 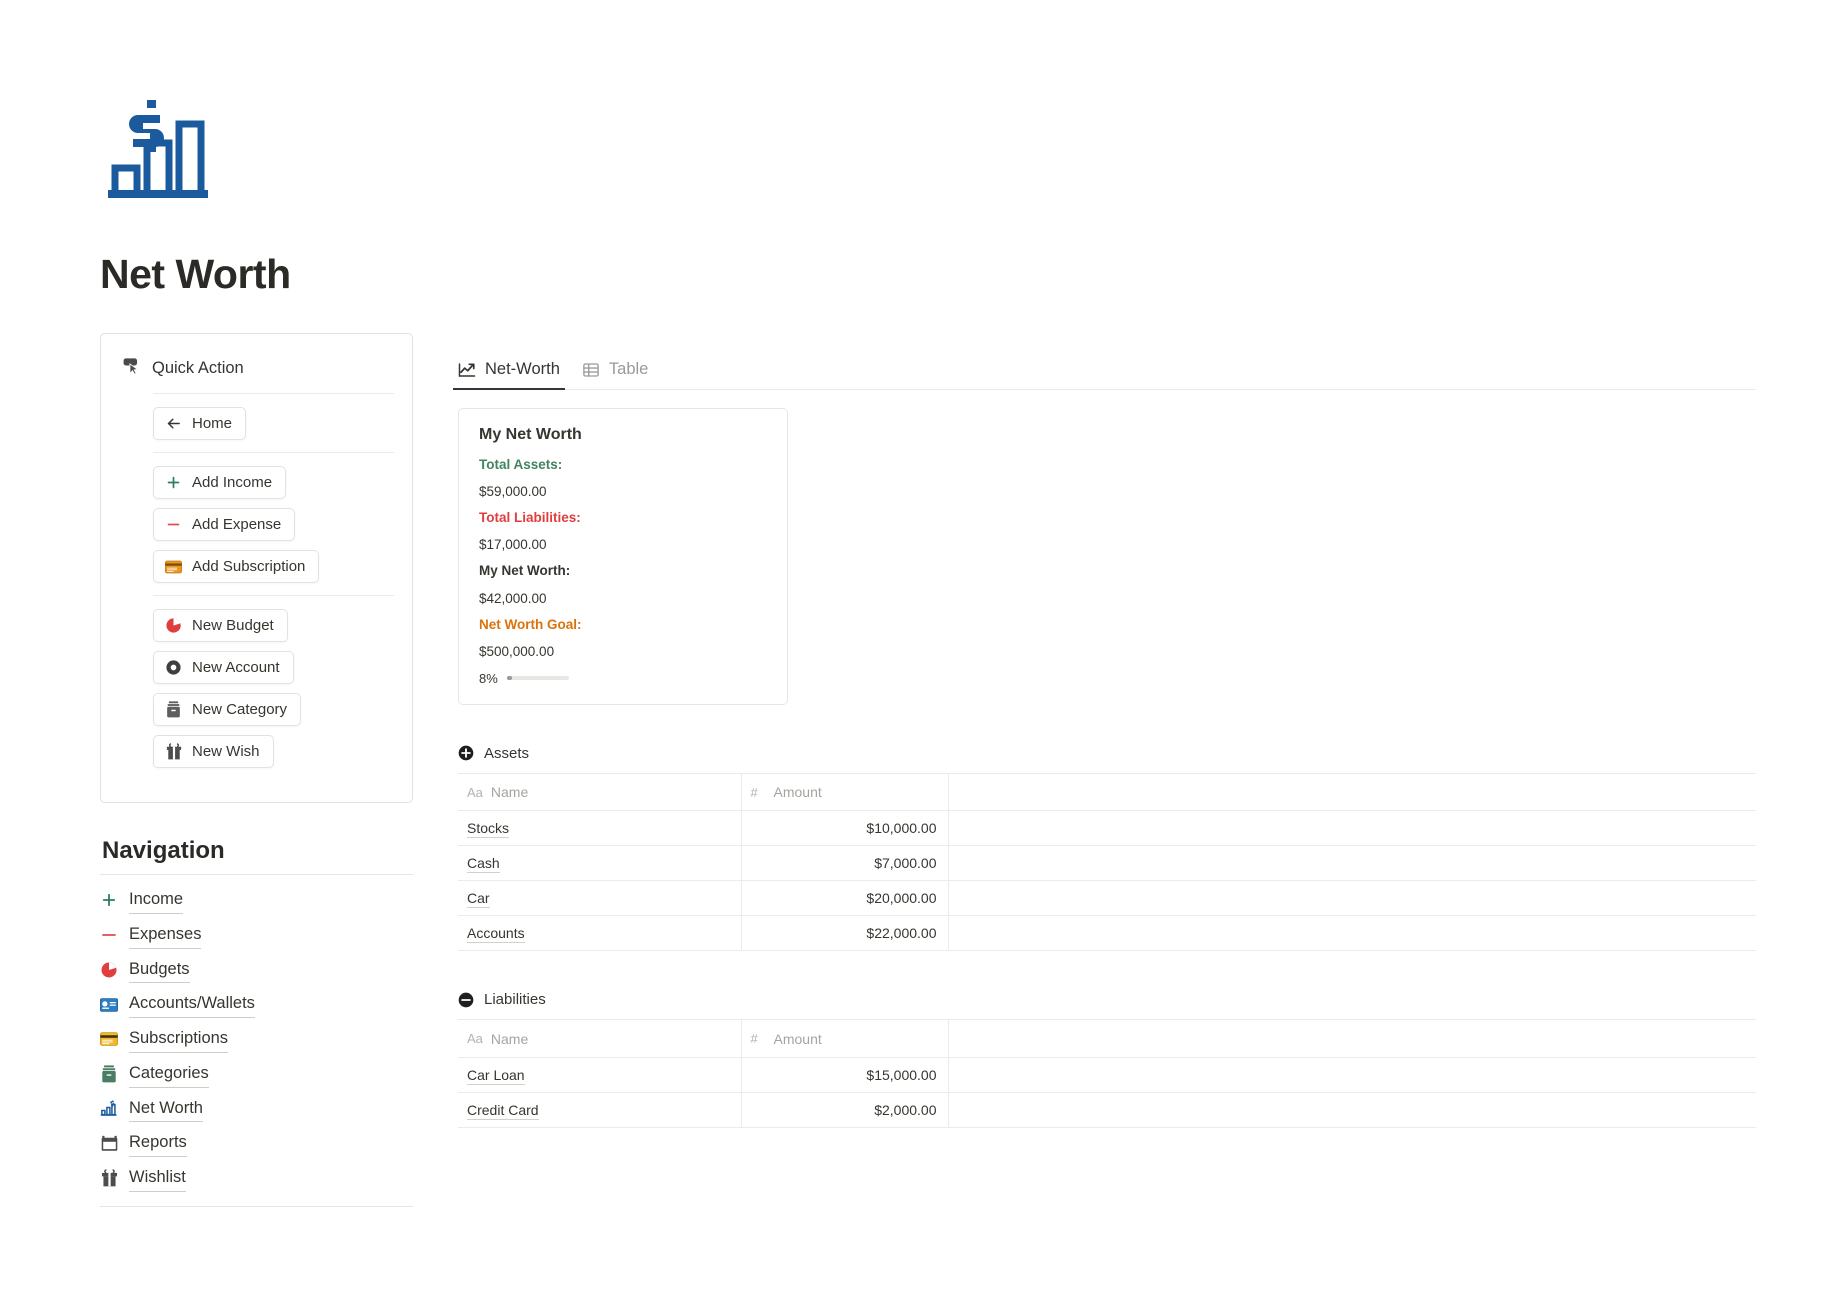 I want to click on cell-amount: $7,000.00, so click(x=845, y=863).